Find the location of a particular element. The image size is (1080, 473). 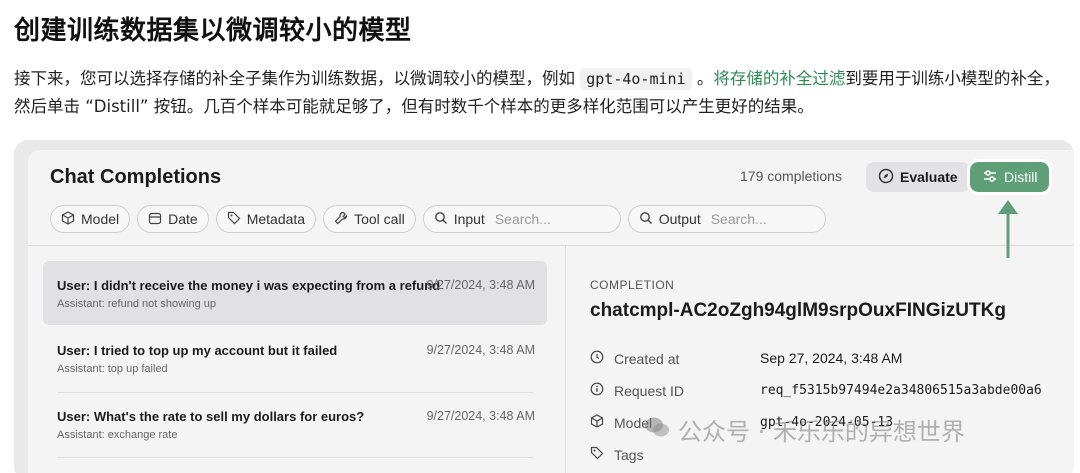

filter-link: 将存储的补全过滤 is located at coordinates (779, 78).